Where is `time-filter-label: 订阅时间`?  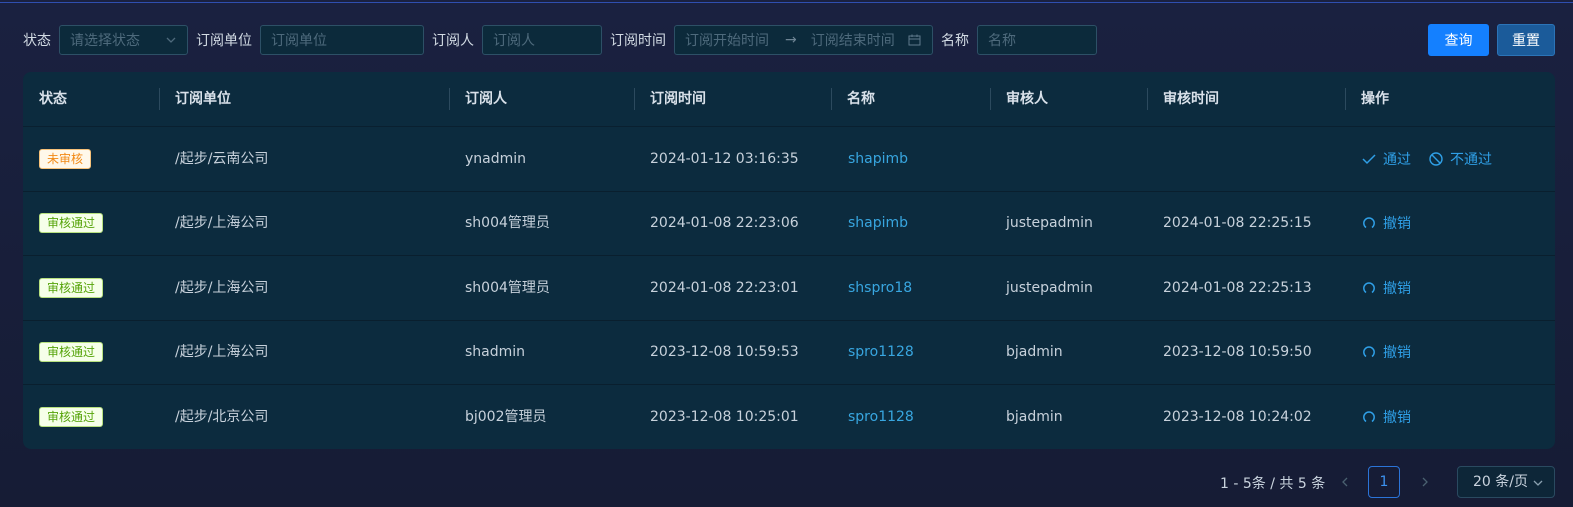 time-filter-label: 订阅时间 is located at coordinates (638, 41).